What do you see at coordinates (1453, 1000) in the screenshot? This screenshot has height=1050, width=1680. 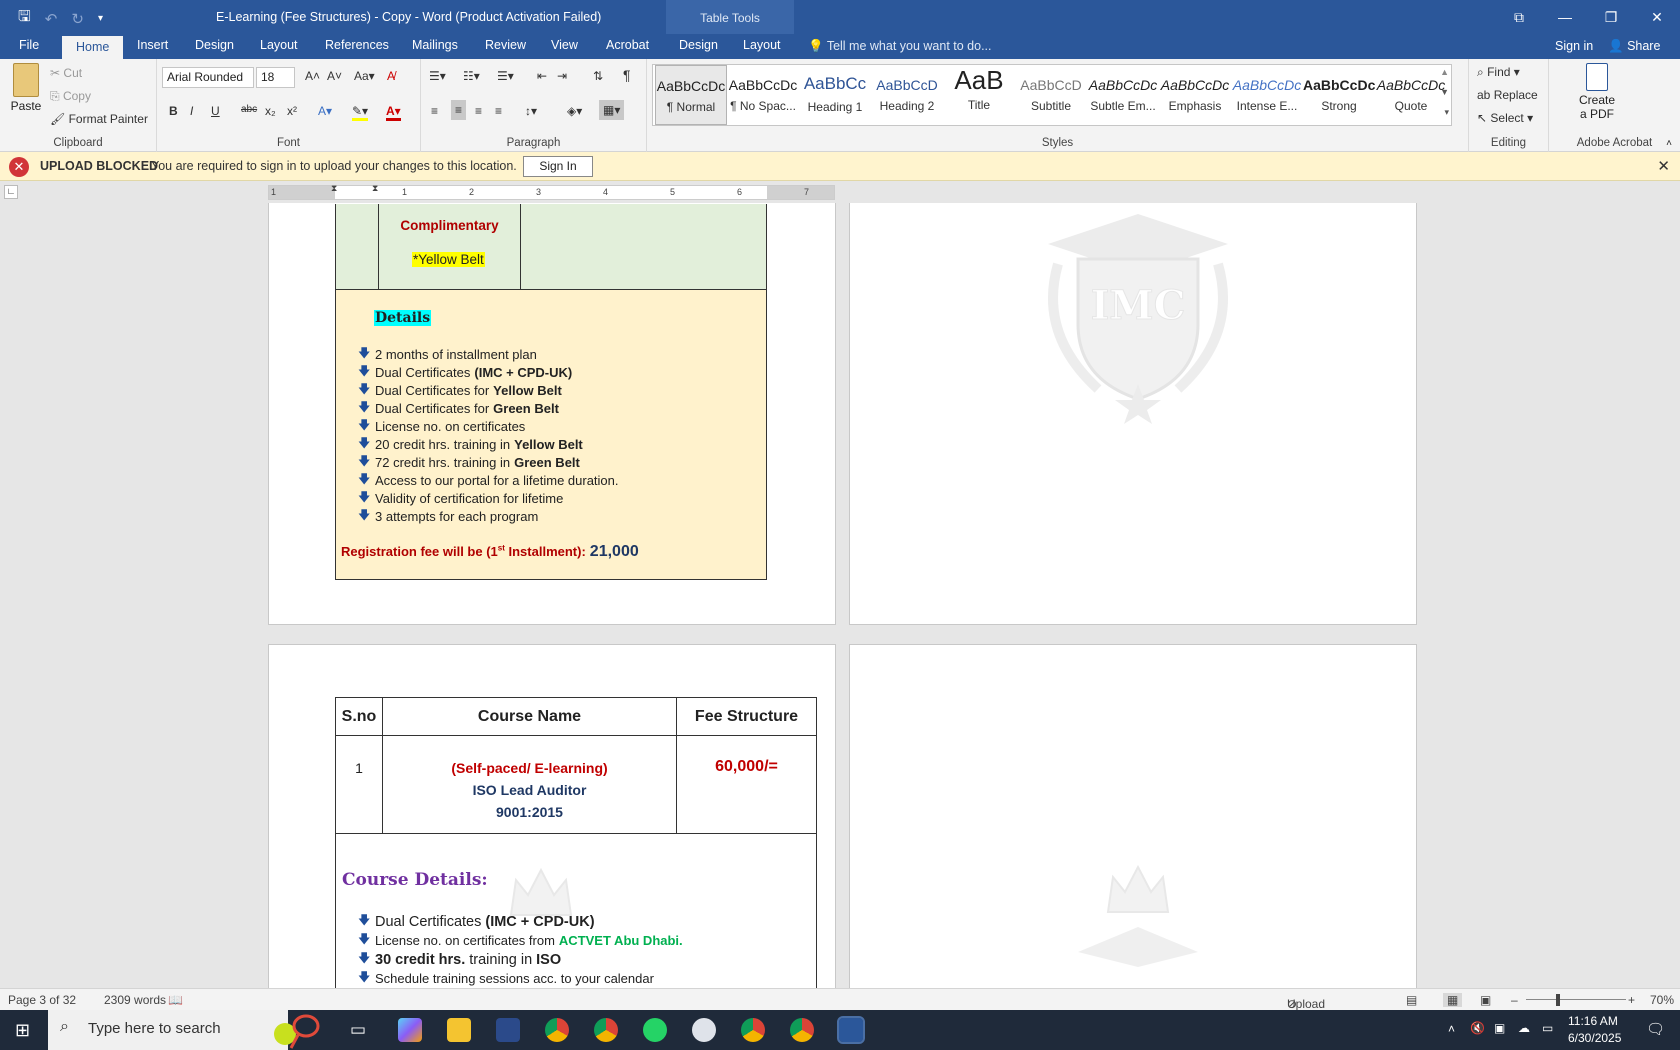 I see `print-layout-icon: ▦` at bounding box center [1453, 1000].